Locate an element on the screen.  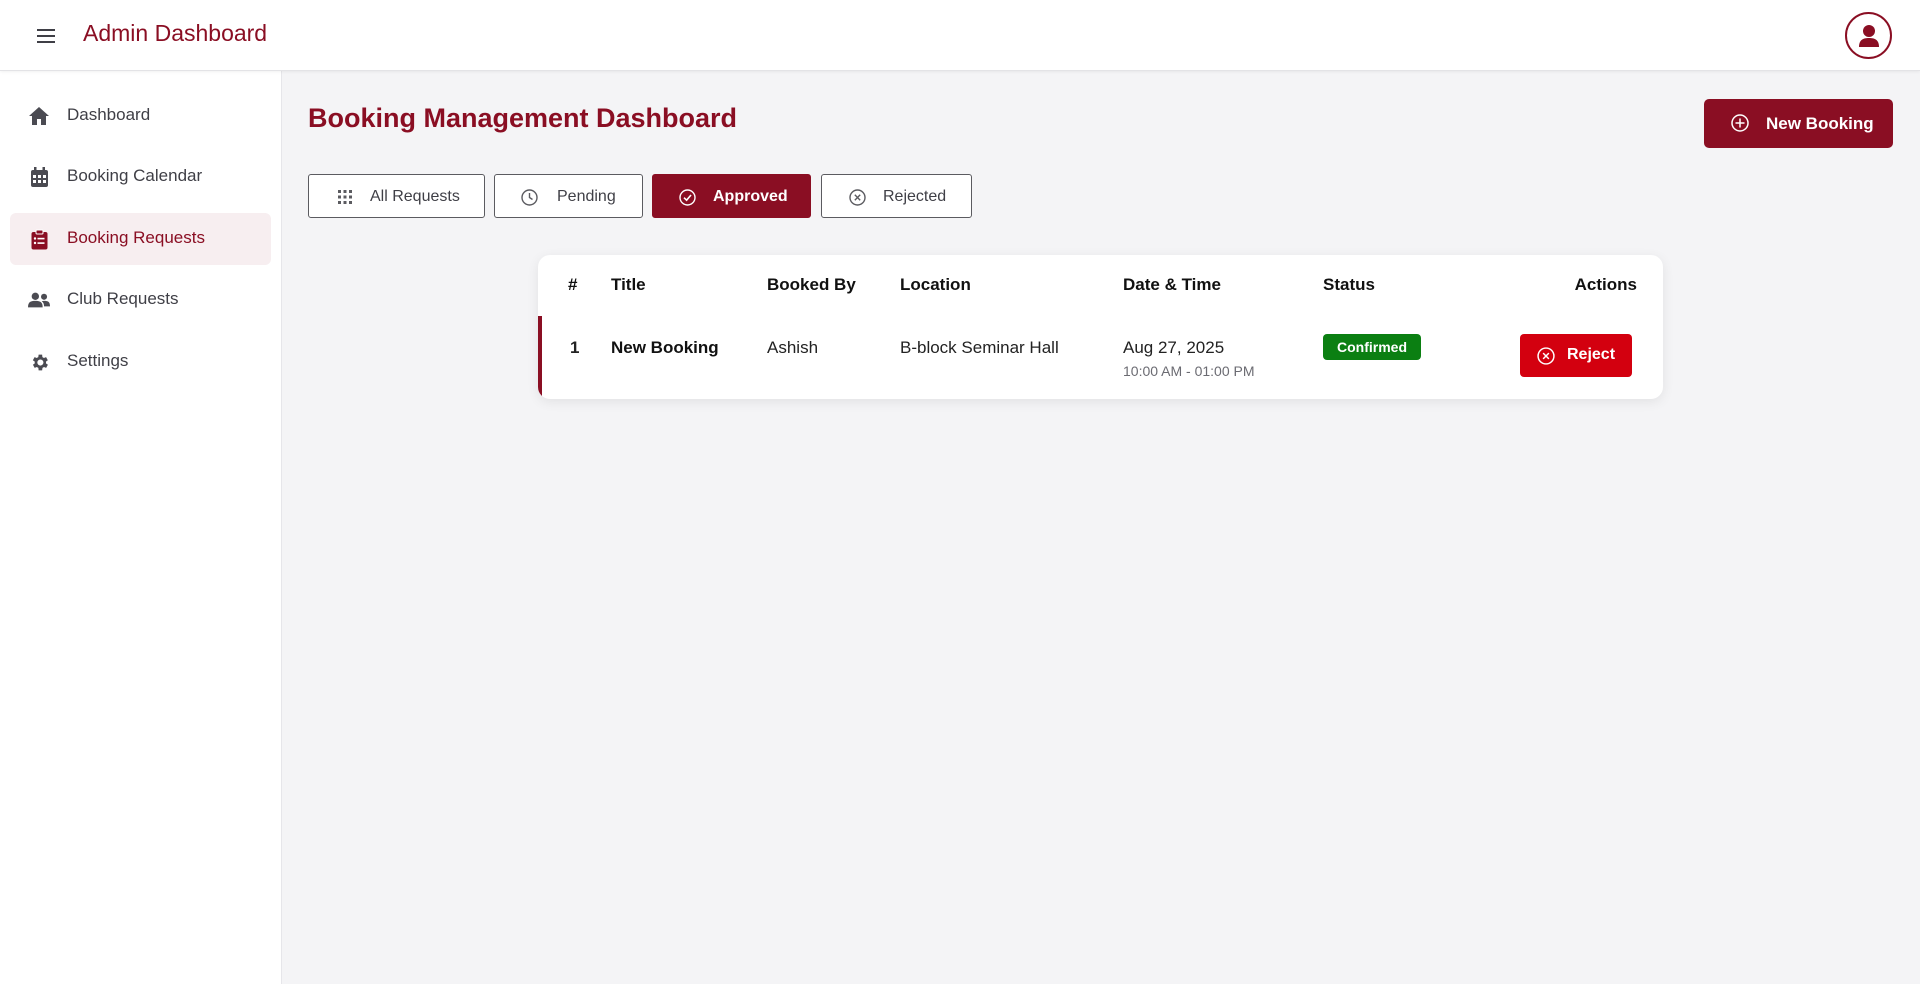
sidebar-item-label: Booking Requests is located at coordinates (136, 237).